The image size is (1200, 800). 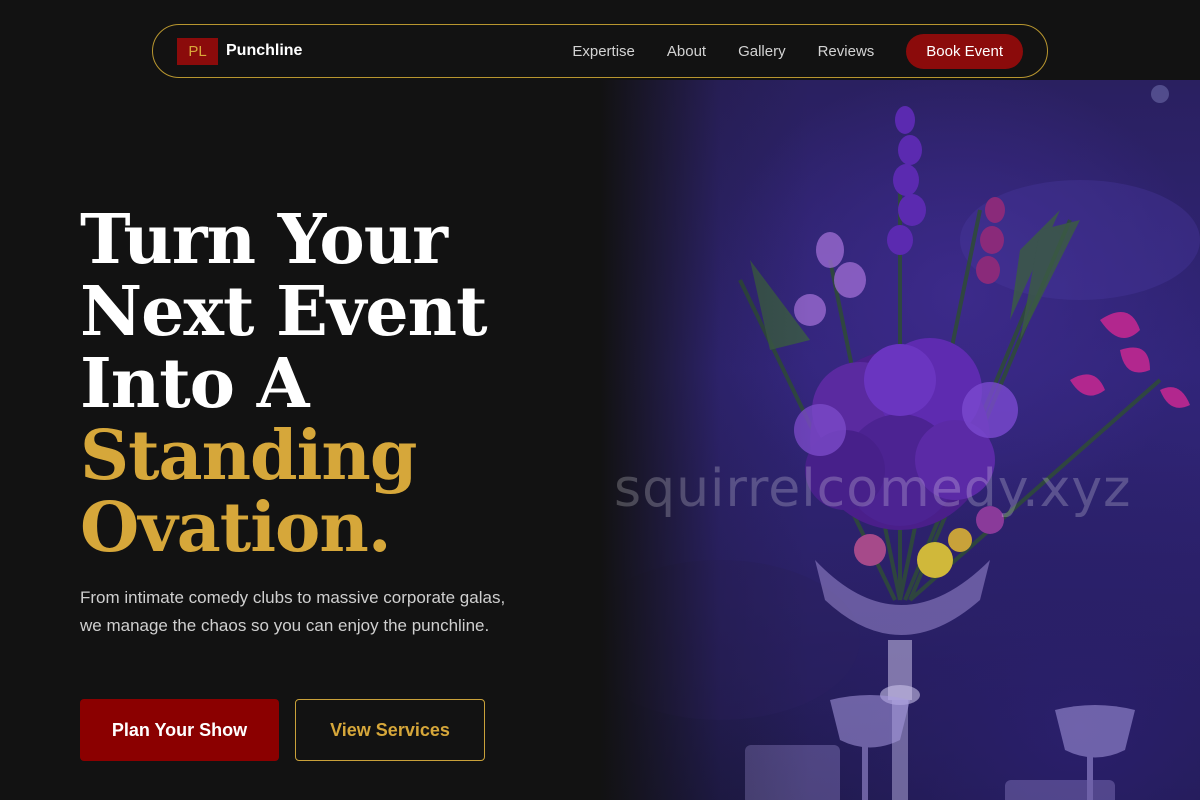 What do you see at coordinates (762, 51) in the screenshot?
I see `nav-link-gallery: Gallery` at bounding box center [762, 51].